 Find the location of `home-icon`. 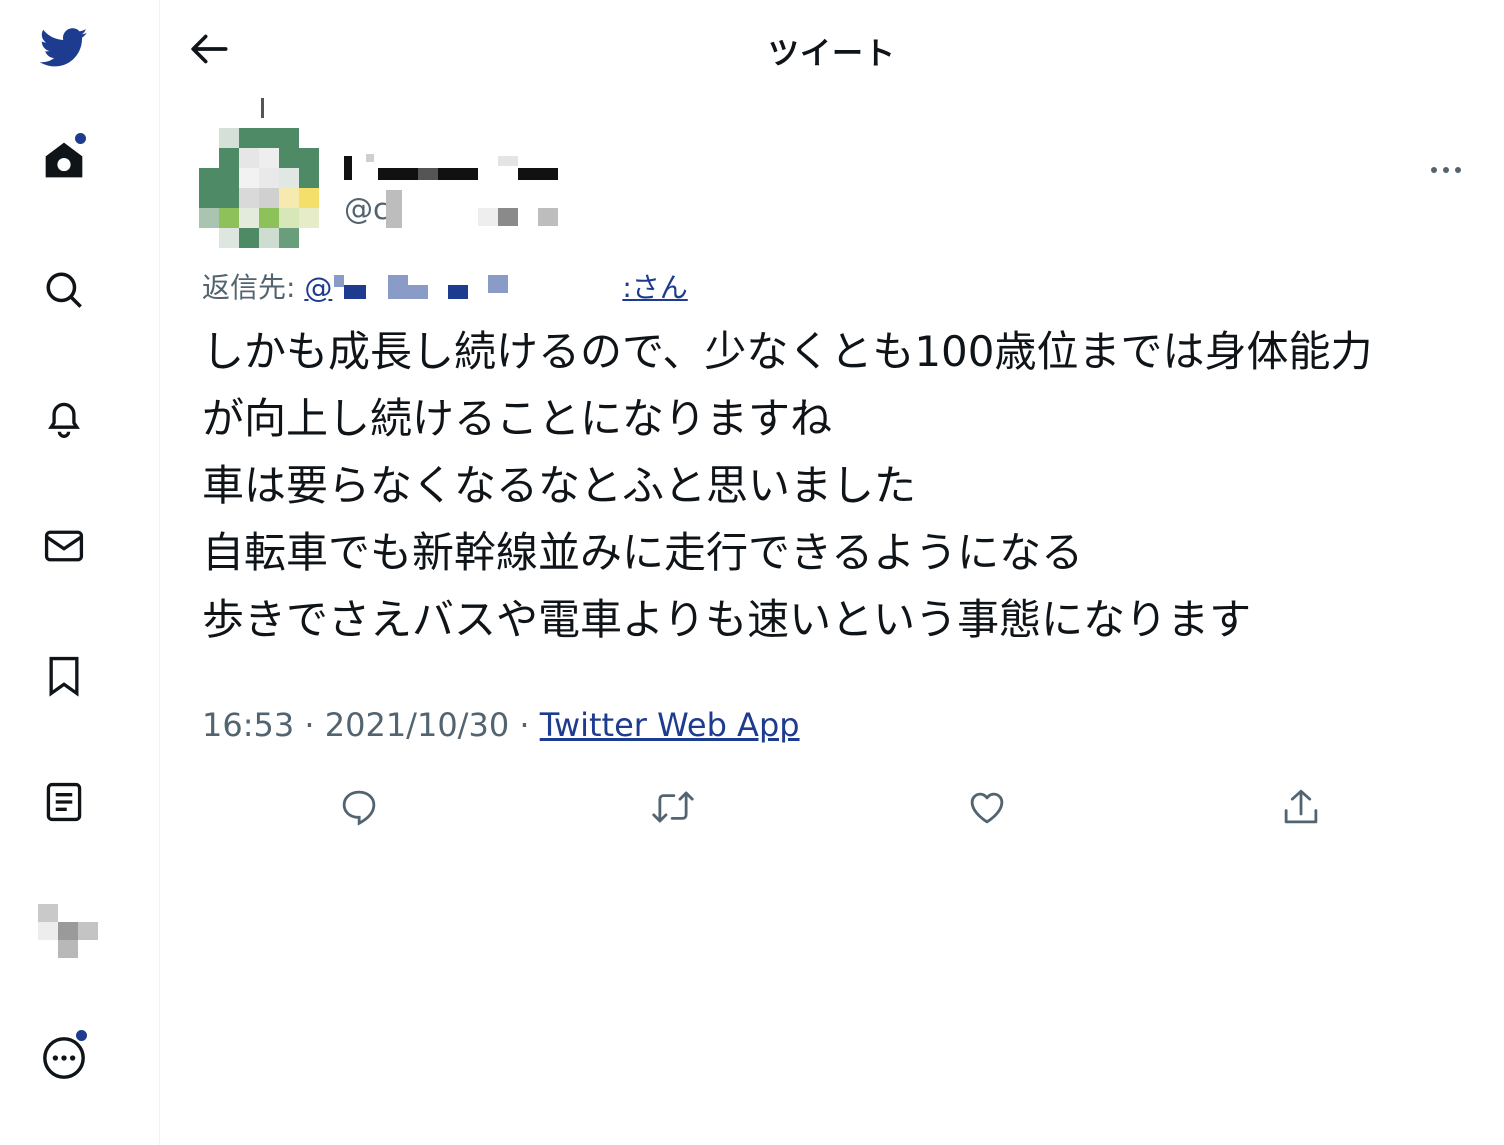

home-icon is located at coordinates (64, 157).